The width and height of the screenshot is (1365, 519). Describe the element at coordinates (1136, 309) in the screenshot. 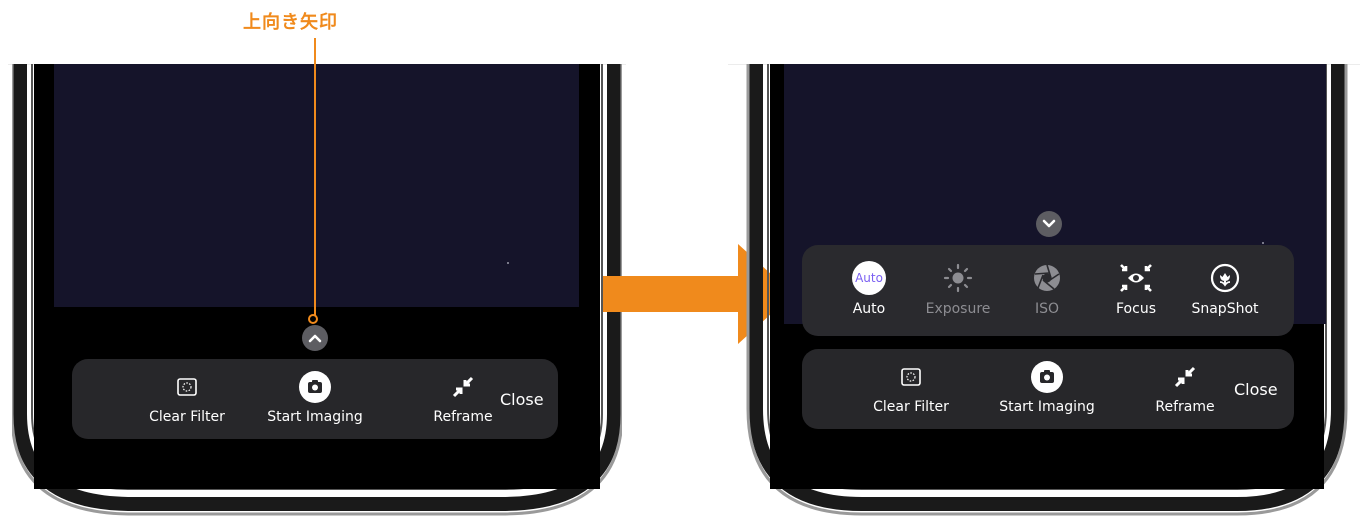

I see `mode-focus-label: Focus` at that location.